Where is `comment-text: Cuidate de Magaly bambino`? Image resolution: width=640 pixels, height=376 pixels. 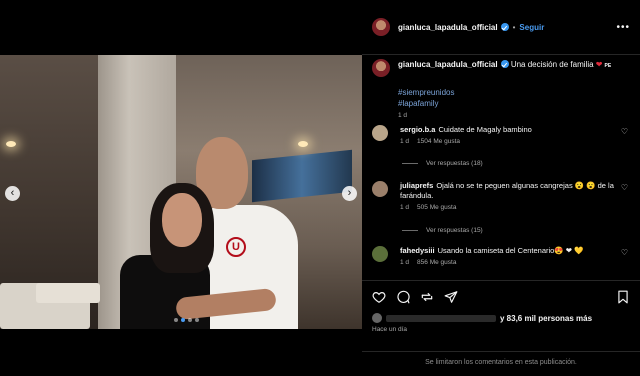 comment-text: Cuidate de Magaly bambino is located at coordinates (485, 129).